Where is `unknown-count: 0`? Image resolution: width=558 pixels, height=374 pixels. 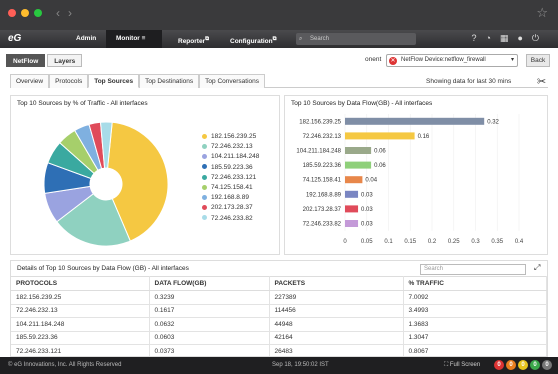
unknown-count: 0 is located at coordinates (547, 365).